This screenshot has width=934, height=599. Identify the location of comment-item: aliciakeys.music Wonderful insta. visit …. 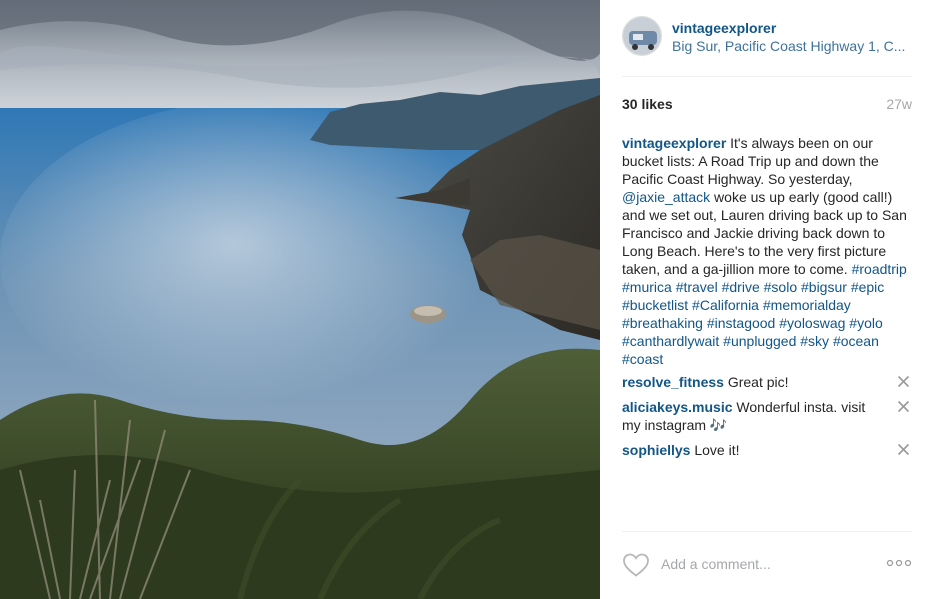
(767, 416).